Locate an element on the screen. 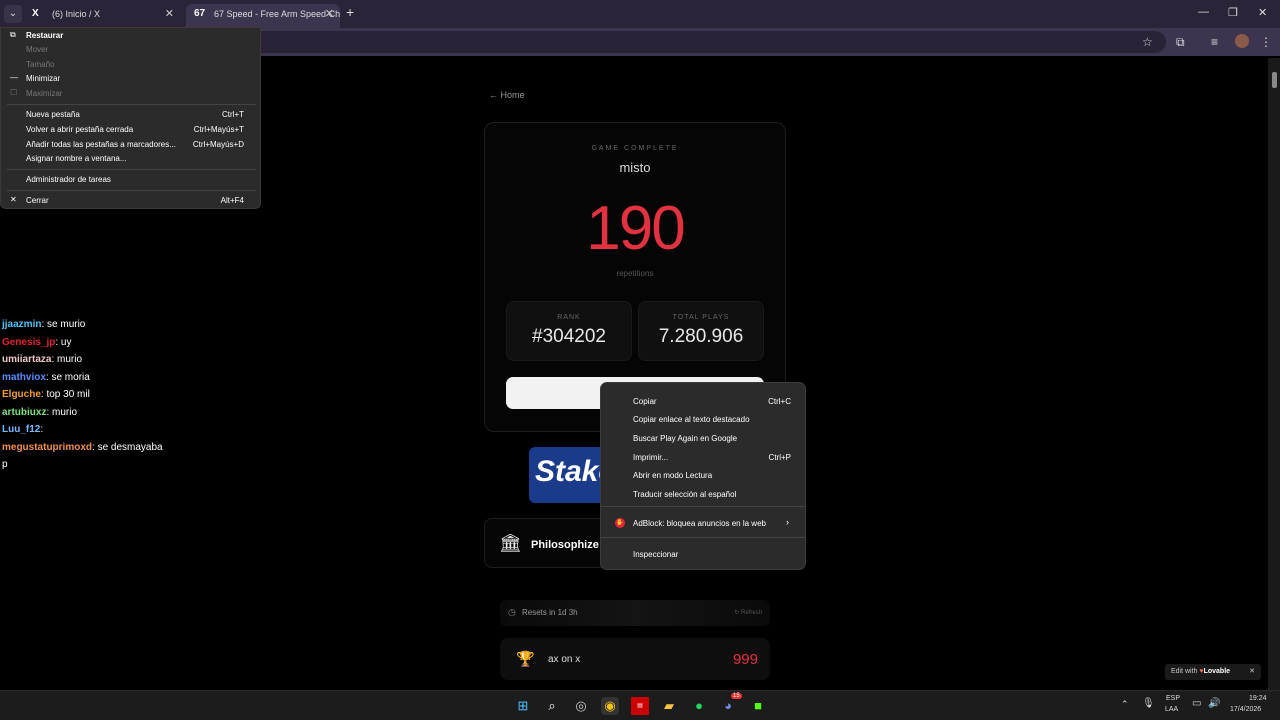 Image resolution: width=1280 pixels, height=720 pixels. app-icon: ◎ is located at coordinates (581, 706).